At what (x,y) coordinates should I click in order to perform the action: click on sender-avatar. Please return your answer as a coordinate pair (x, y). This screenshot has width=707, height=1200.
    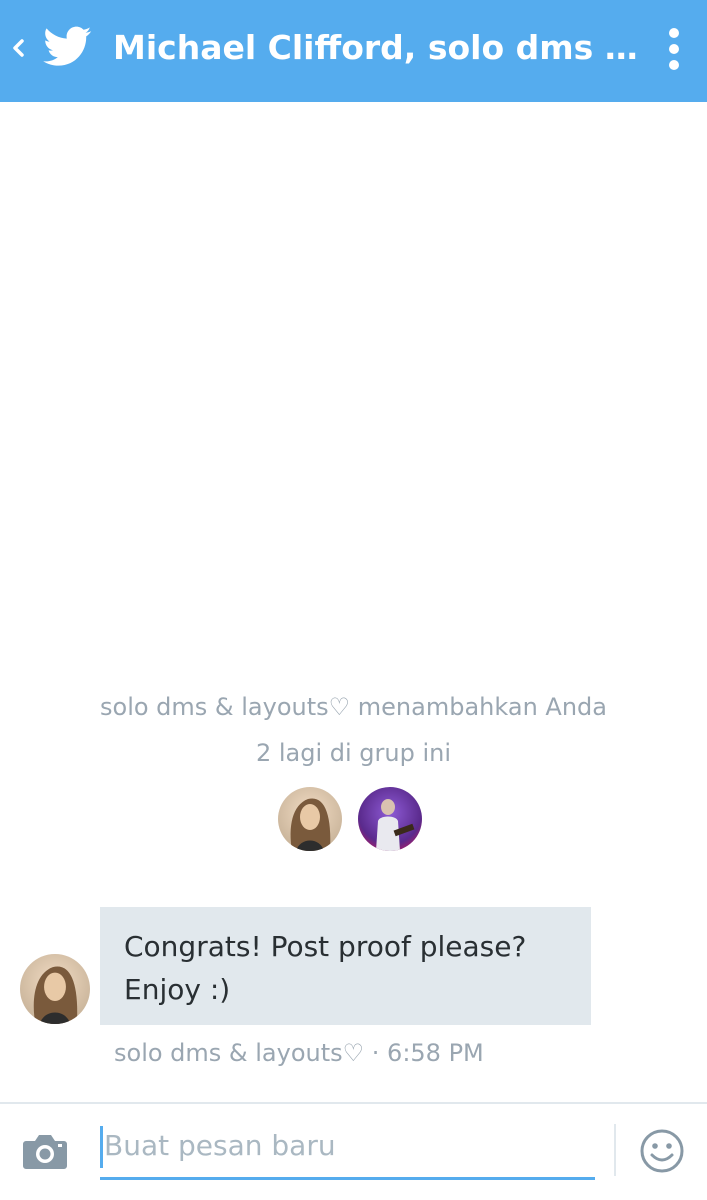
    Looking at the image, I should click on (55, 989).